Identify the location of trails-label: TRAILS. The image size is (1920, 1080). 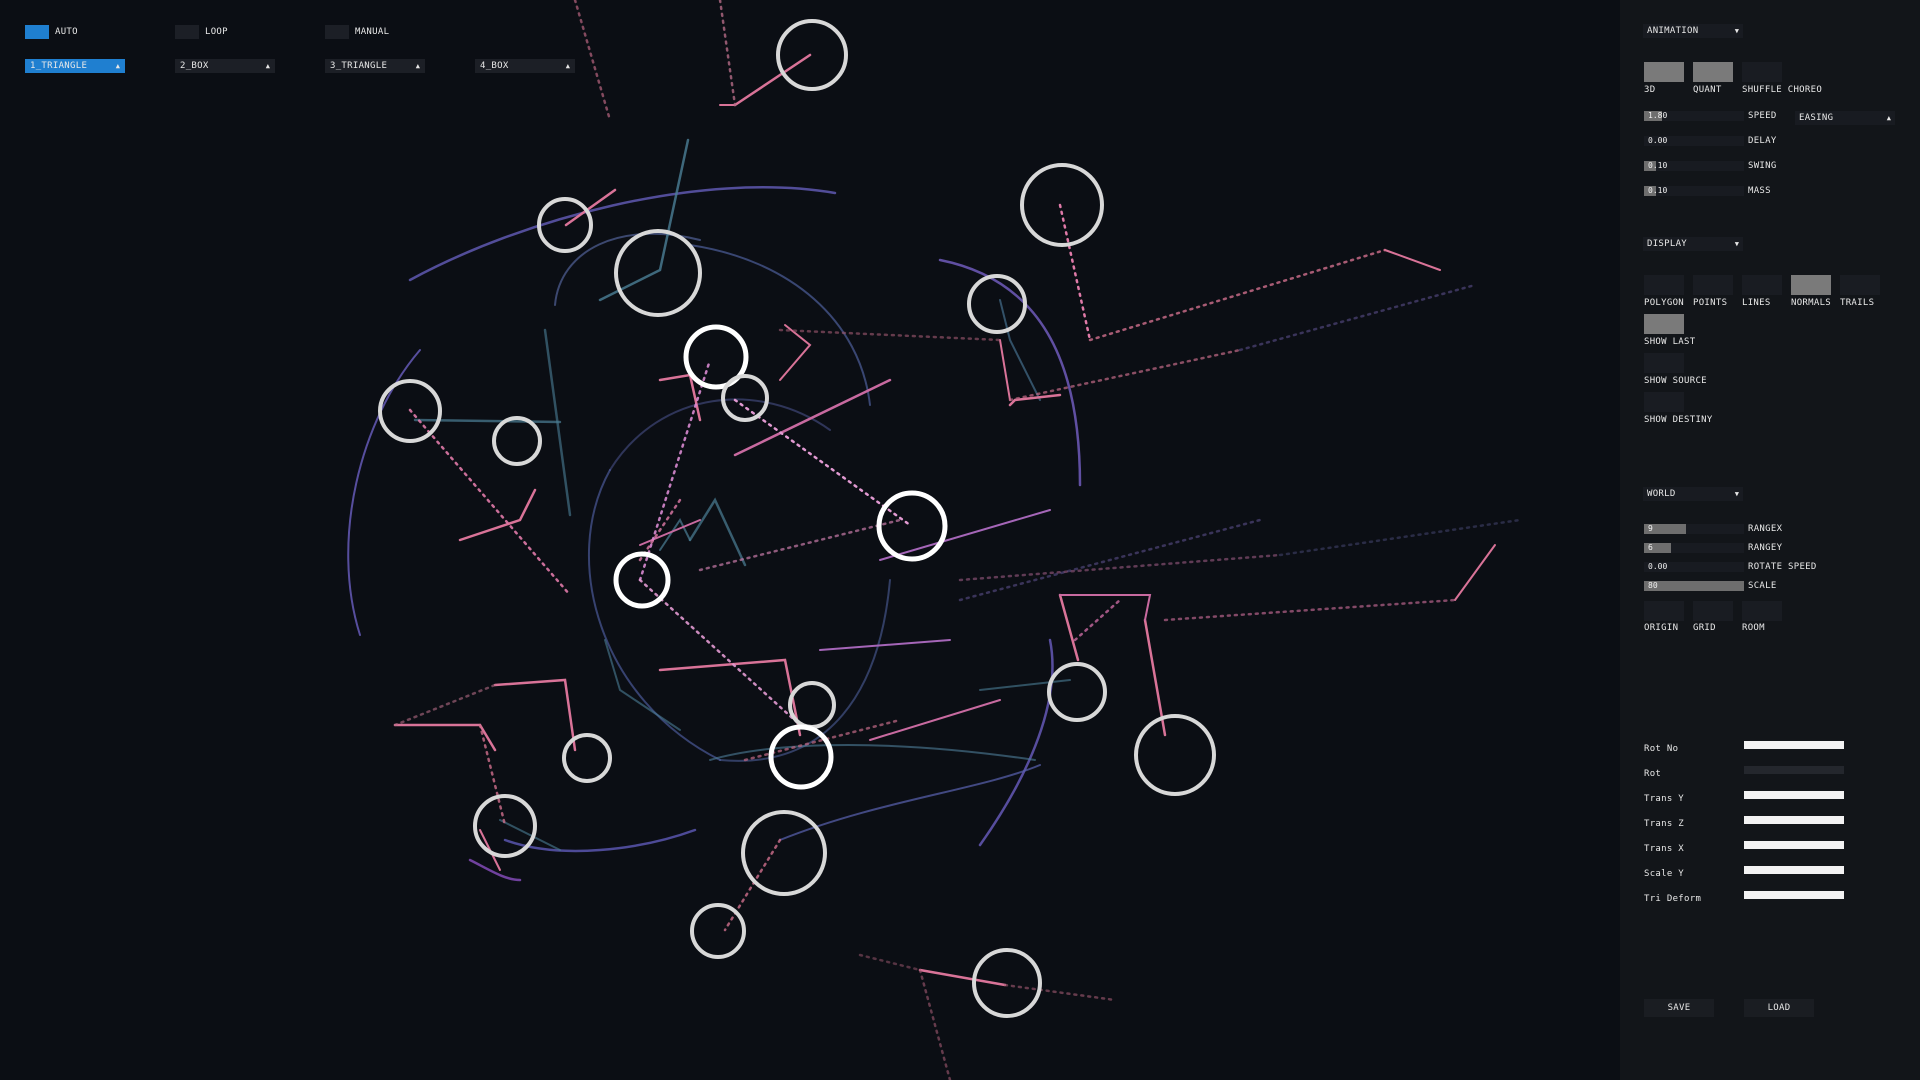
(1857, 303).